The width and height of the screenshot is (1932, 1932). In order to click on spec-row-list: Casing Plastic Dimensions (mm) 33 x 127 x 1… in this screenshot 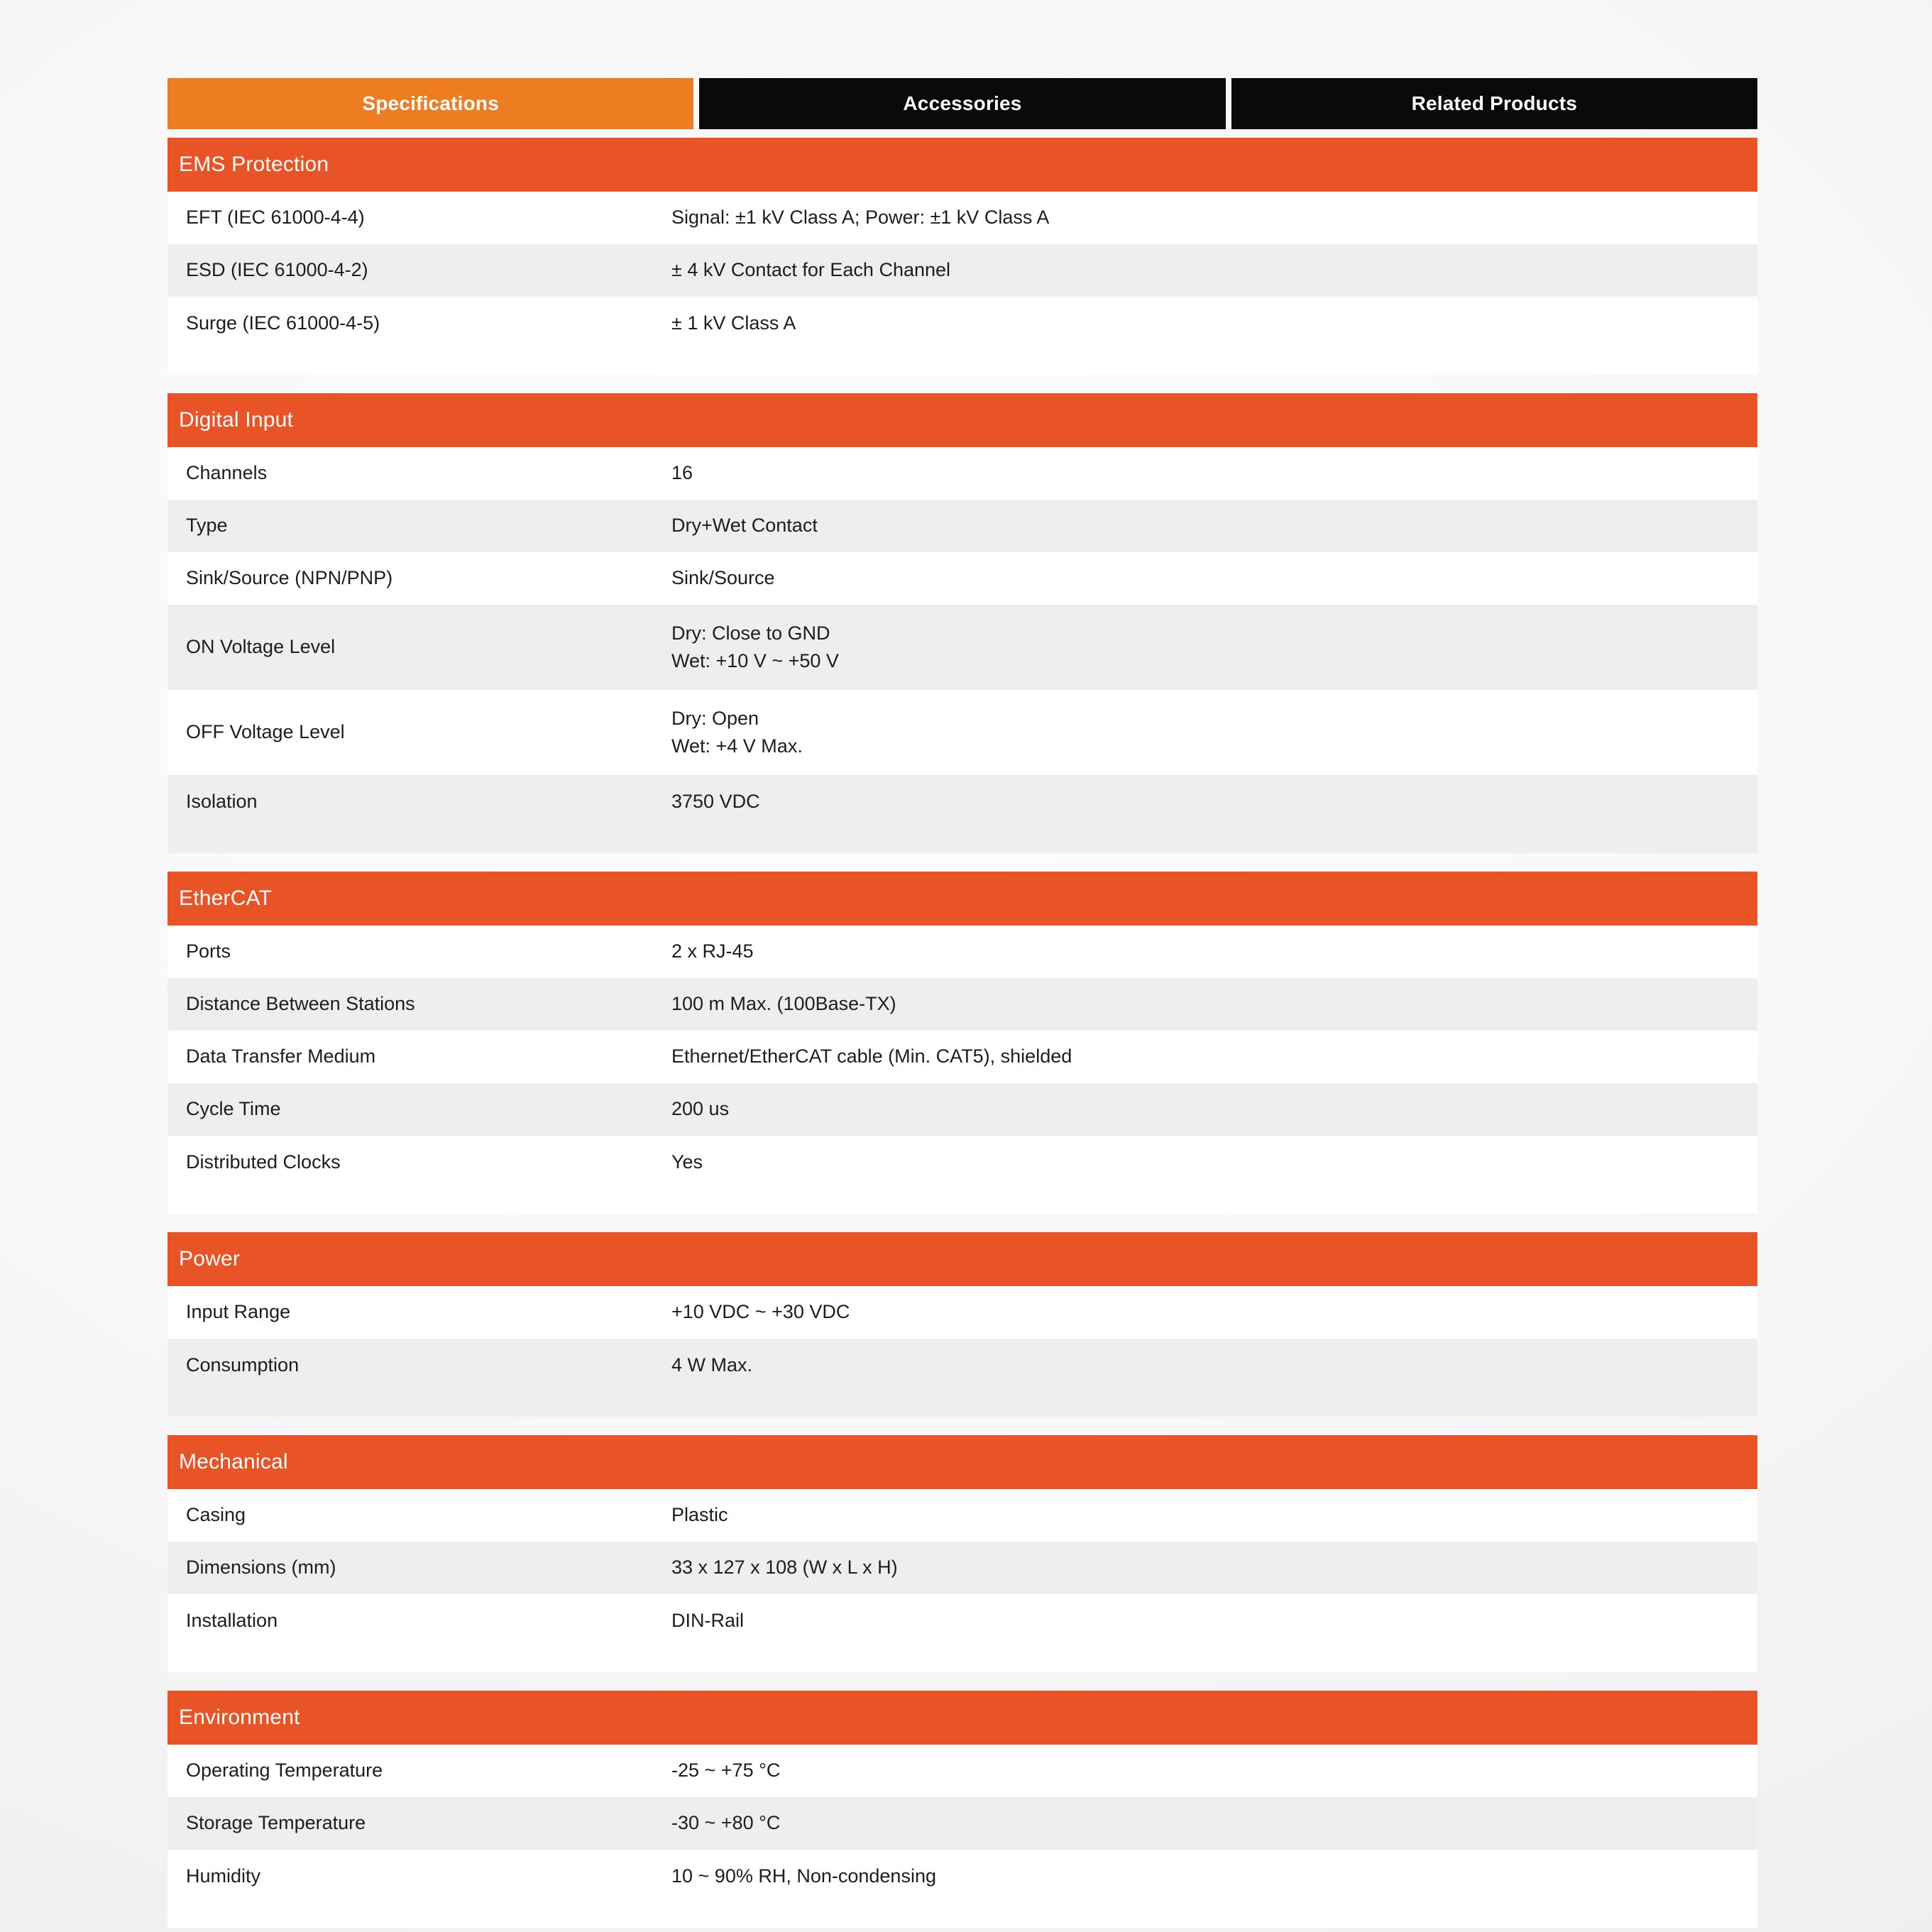, I will do `click(962, 1580)`.